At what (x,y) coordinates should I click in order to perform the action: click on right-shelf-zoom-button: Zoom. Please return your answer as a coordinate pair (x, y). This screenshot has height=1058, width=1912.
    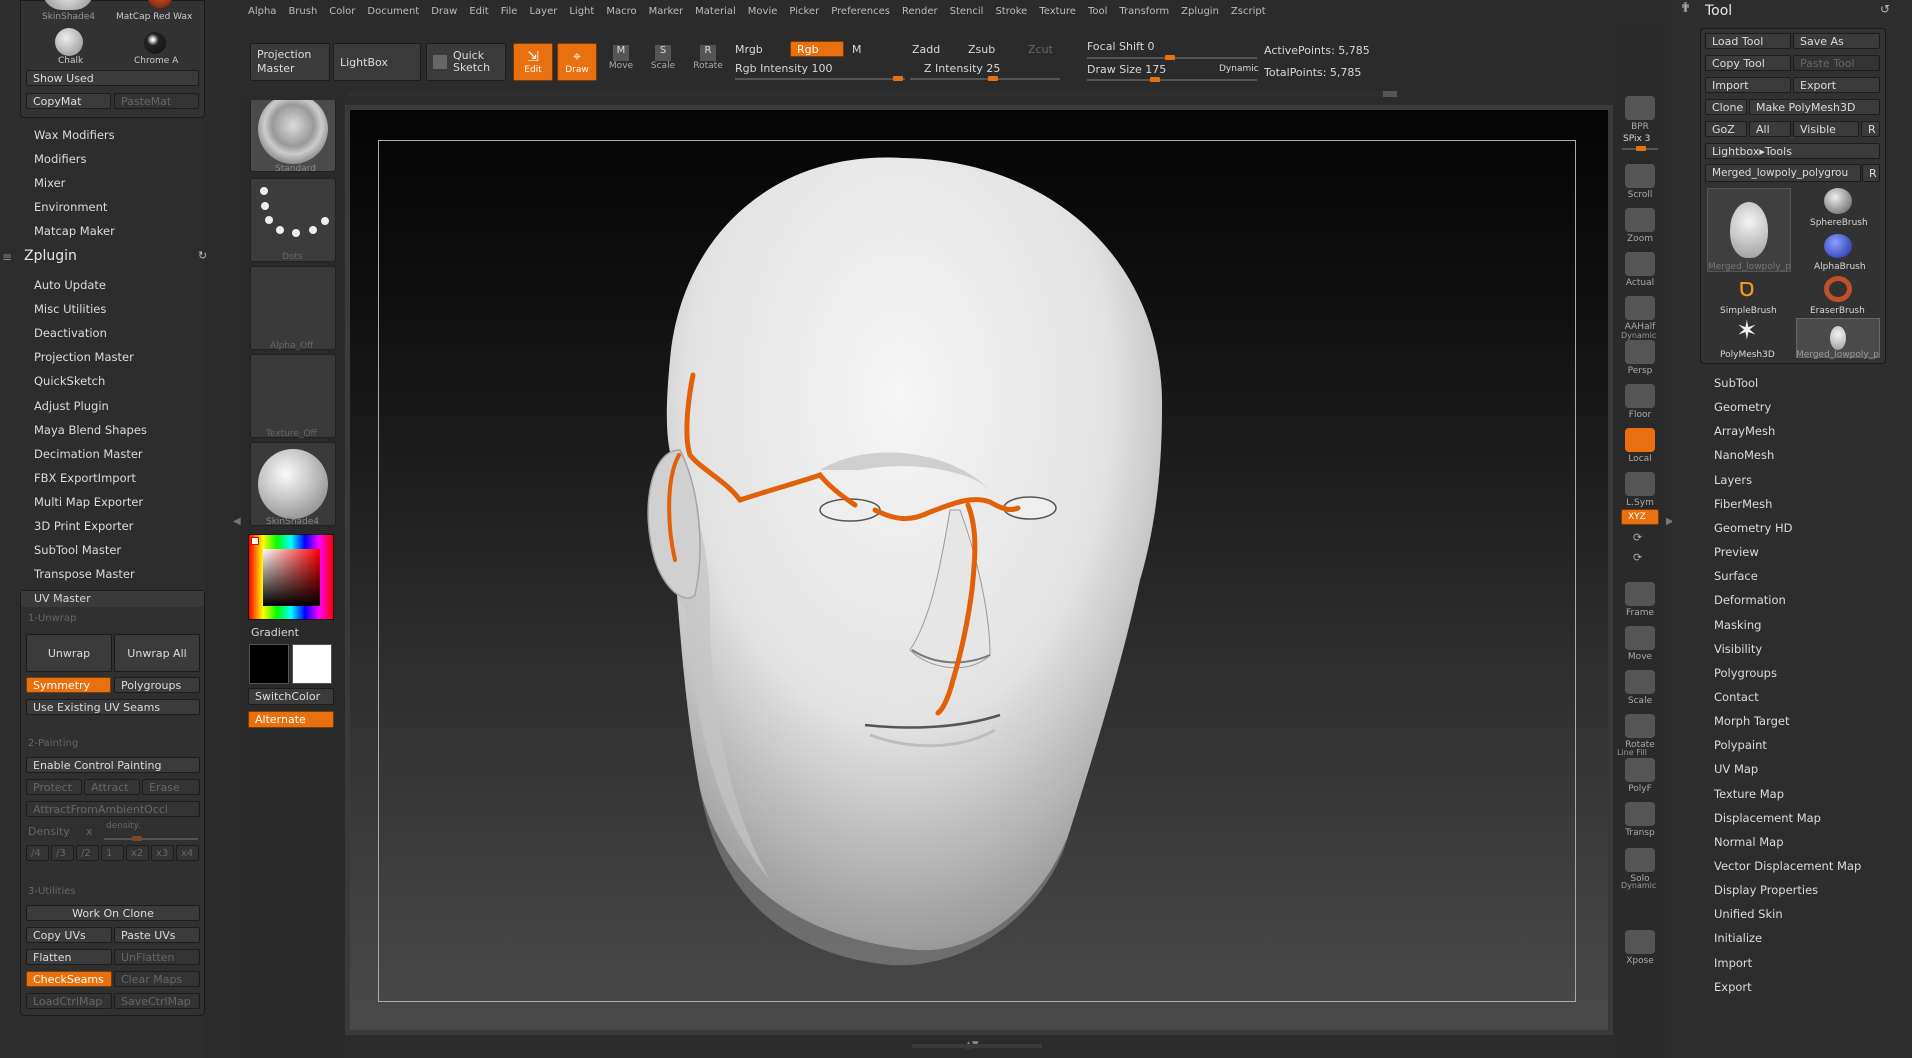
    Looking at the image, I should click on (1640, 223).